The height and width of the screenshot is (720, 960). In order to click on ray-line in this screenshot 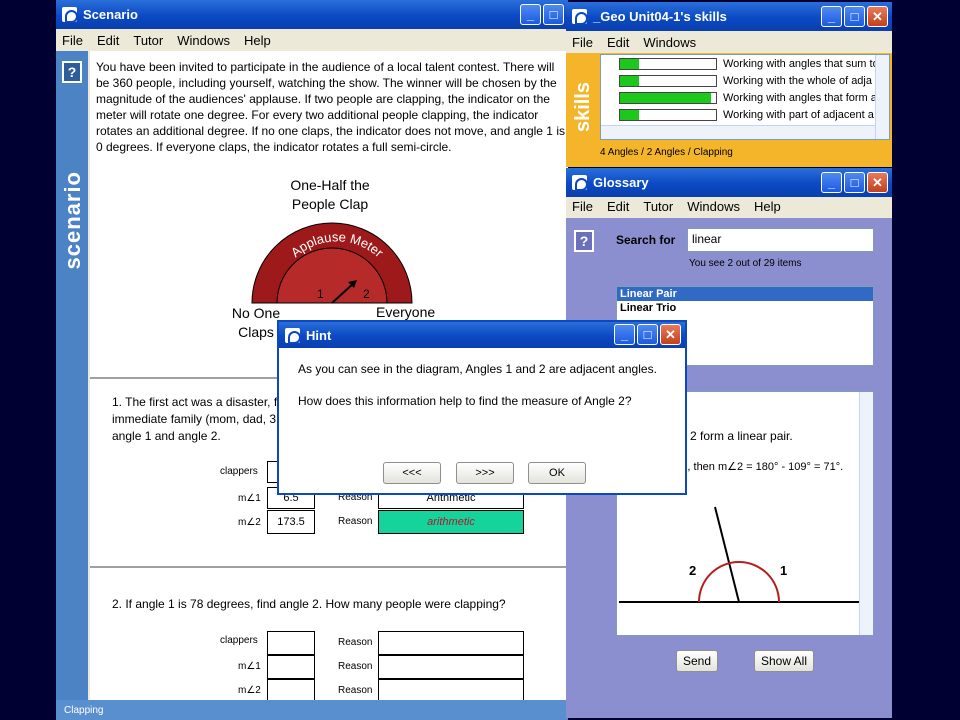, I will do `click(727, 554)`.